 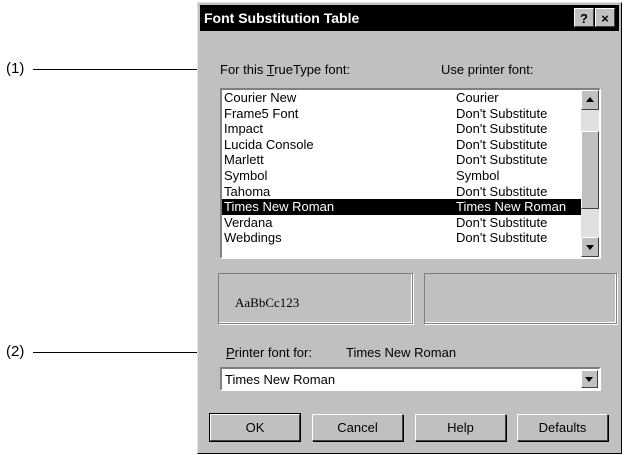 I want to click on truetype-font-label: For this TrueType font:, so click(x=285, y=69).